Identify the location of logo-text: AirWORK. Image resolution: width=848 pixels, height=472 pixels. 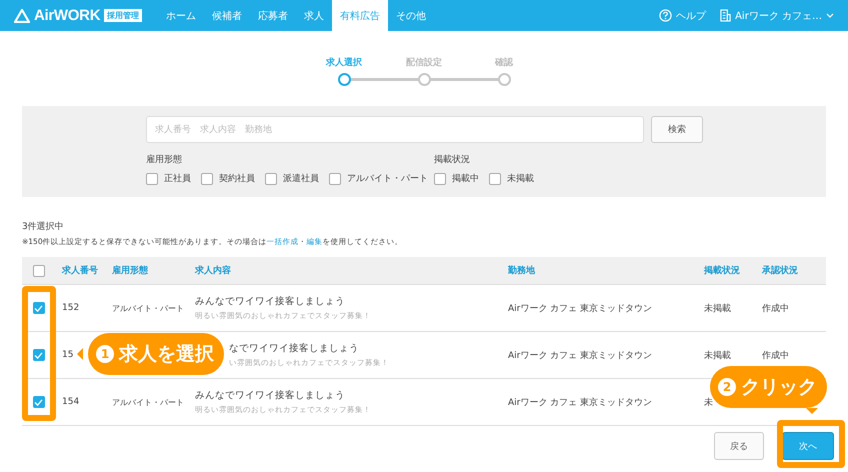
(67, 15).